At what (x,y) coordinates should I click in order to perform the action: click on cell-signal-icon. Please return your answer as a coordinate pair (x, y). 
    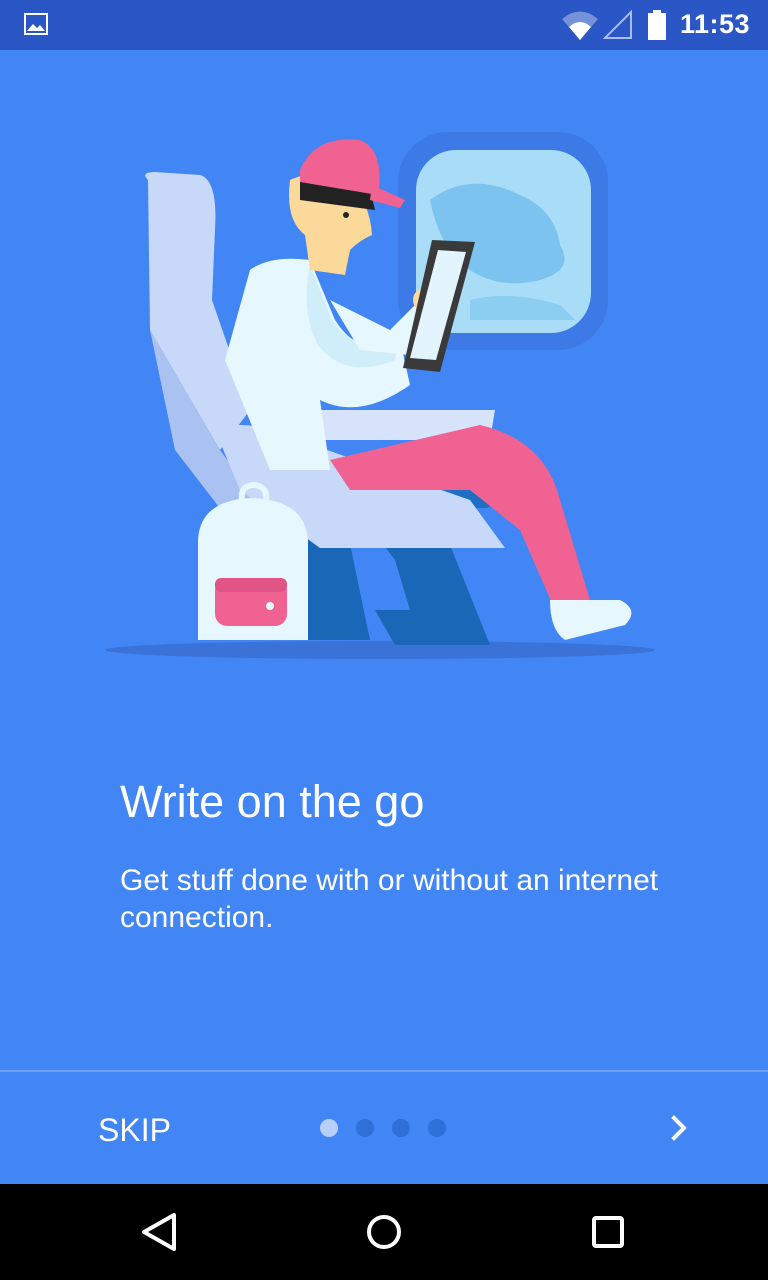
    Looking at the image, I should click on (617, 24).